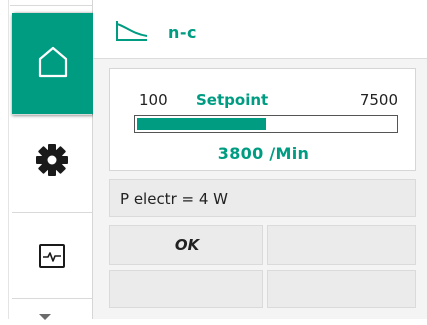 The width and height of the screenshot is (427, 325). I want to click on pulse-monitor-icon, so click(52, 258).